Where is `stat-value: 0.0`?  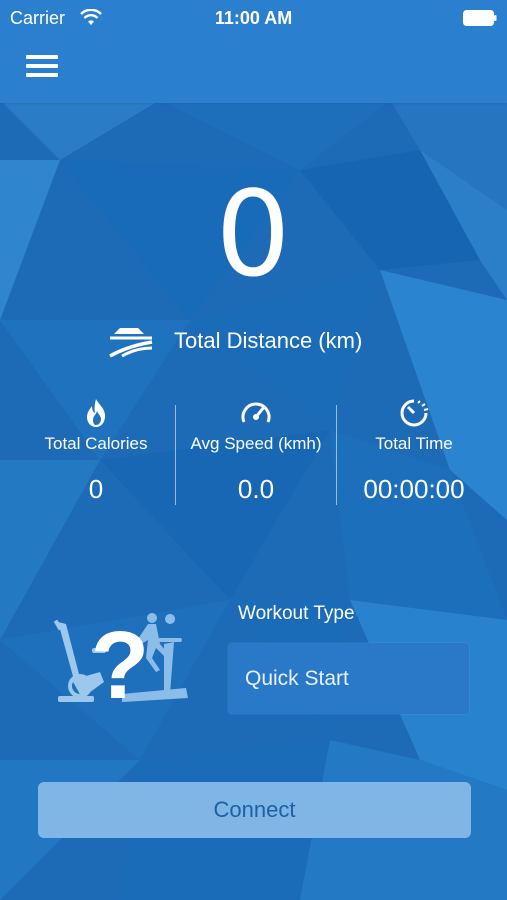
stat-value: 0.0 is located at coordinates (256, 489).